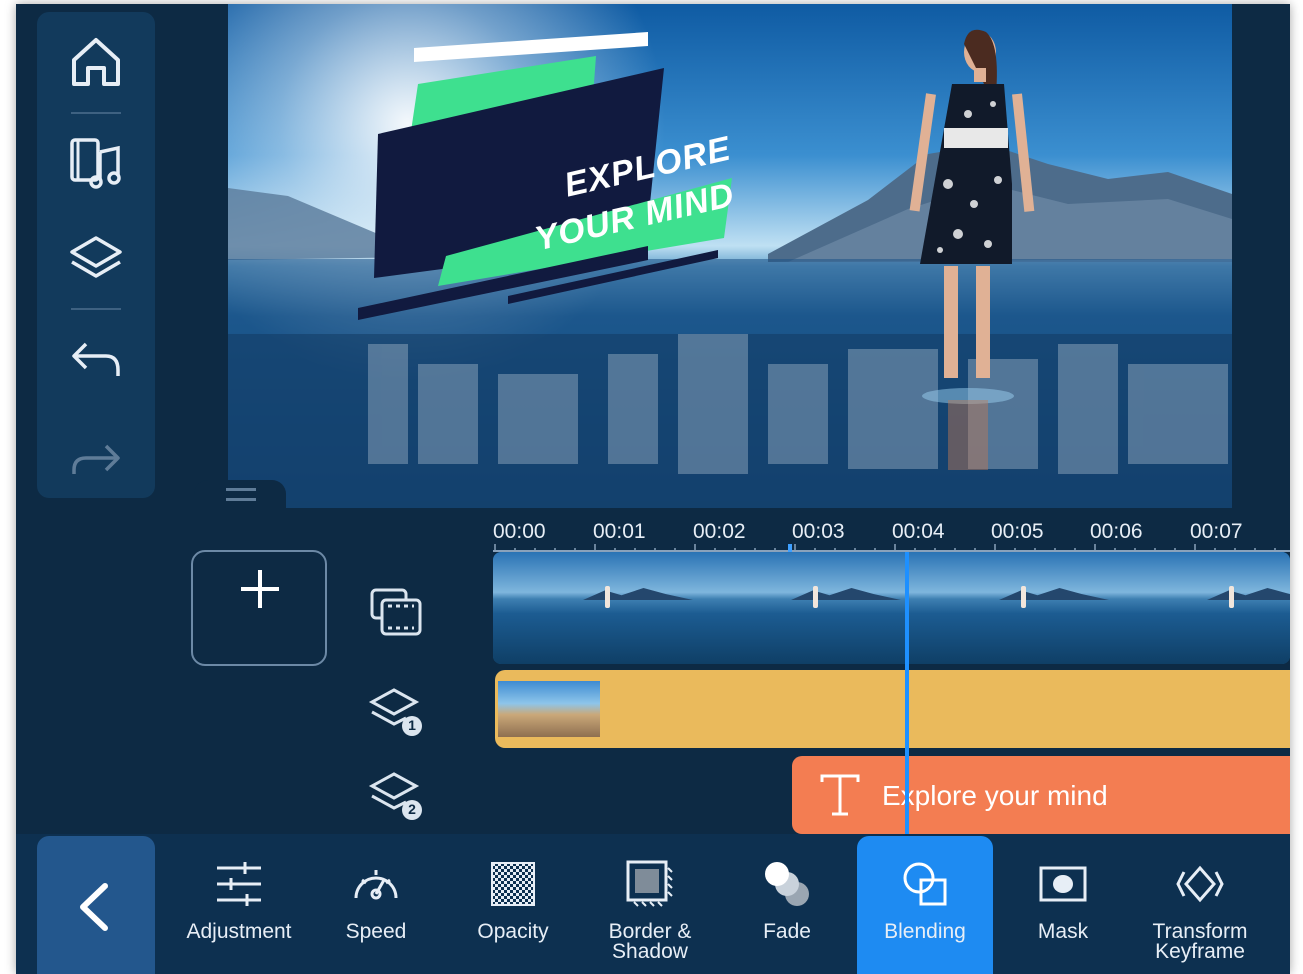 The height and width of the screenshot is (974, 1303). I want to click on tool-label: Fade, so click(787, 931).